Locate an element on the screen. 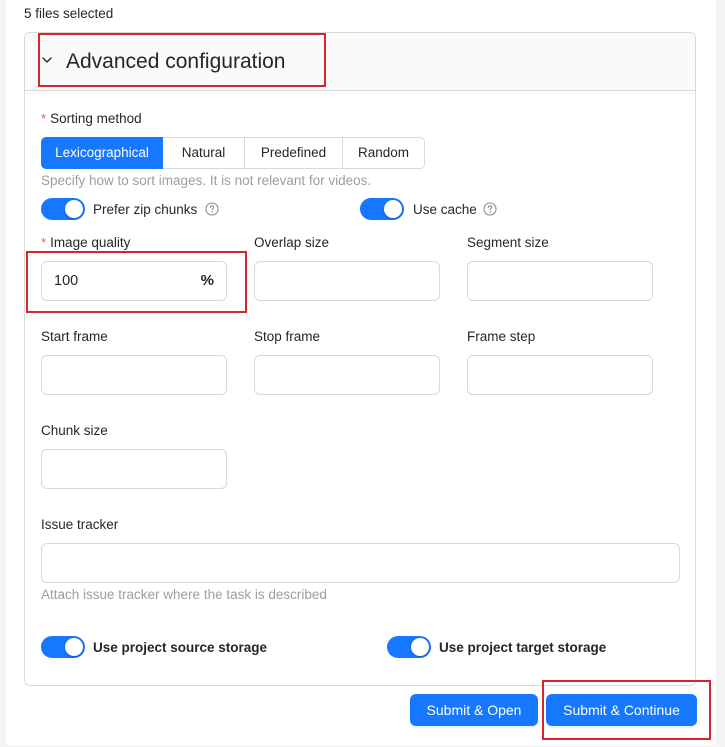 This screenshot has width=725, height=747. submit-and-continue-button: Submit & Continue is located at coordinates (621, 710).